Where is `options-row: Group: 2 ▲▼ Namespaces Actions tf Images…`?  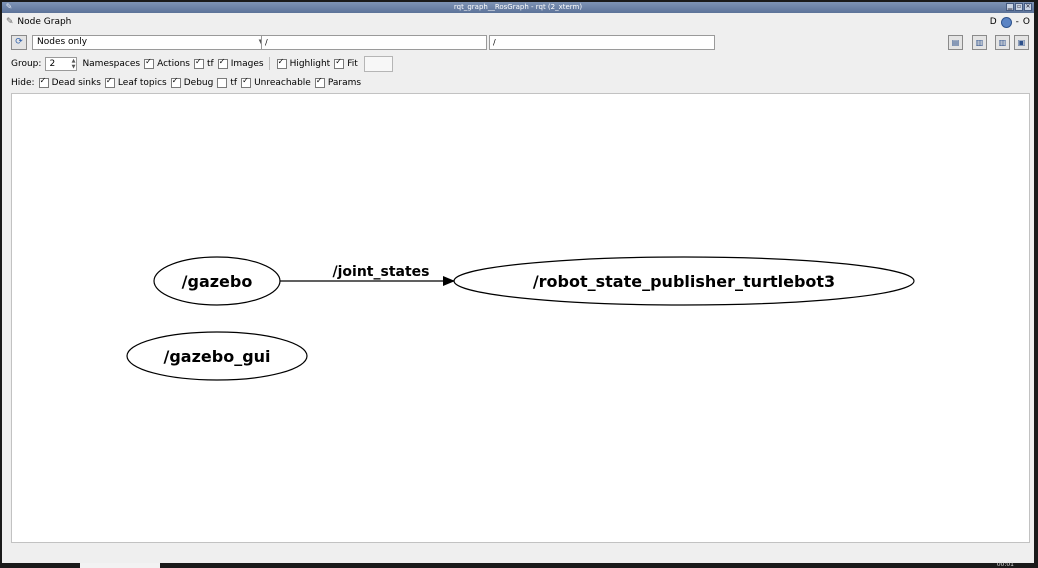 options-row: Group: 2 ▲▼ Namespaces Actions tf Images… is located at coordinates (211, 63).